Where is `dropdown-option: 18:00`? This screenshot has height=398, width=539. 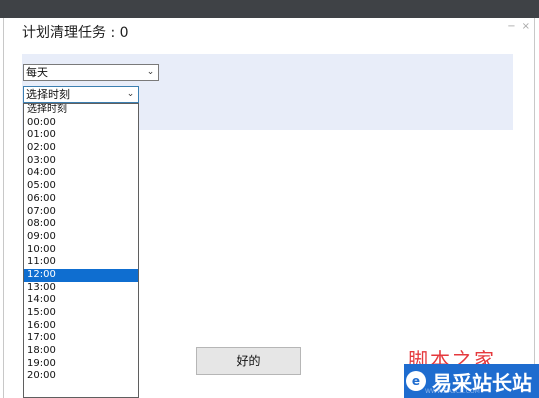 dropdown-option: 18:00 is located at coordinates (81, 351).